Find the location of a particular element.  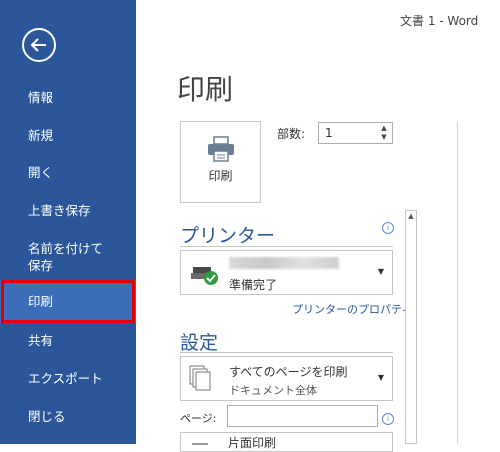

copies-value: 1 is located at coordinates (329, 133).